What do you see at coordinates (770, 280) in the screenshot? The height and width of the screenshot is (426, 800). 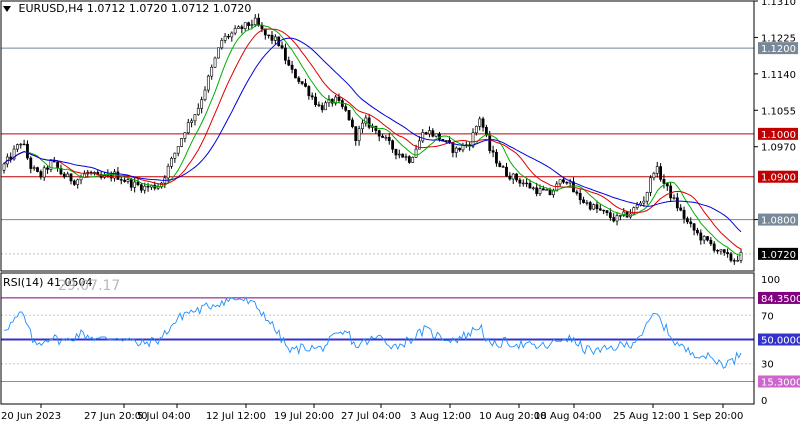 I see `rsi-tick-label: 100` at bounding box center [770, 280].